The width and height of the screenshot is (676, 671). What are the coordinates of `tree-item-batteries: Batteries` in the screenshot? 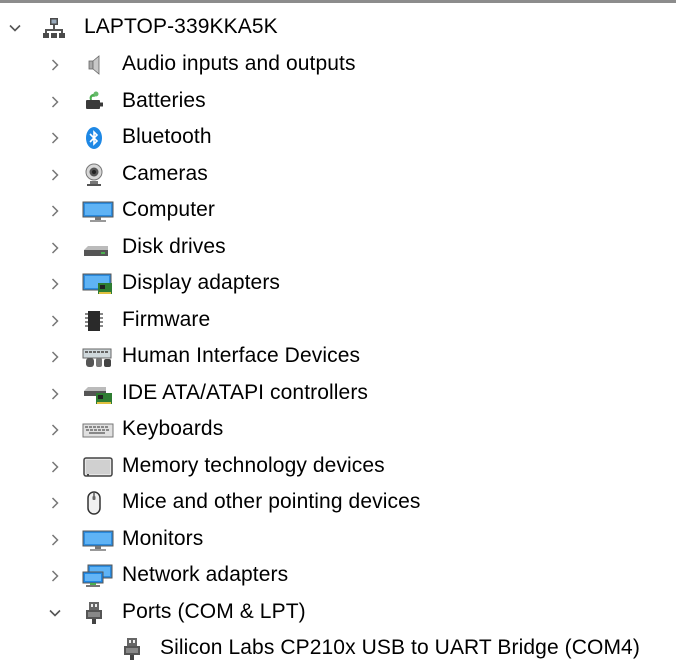 It's located at (338, 102).